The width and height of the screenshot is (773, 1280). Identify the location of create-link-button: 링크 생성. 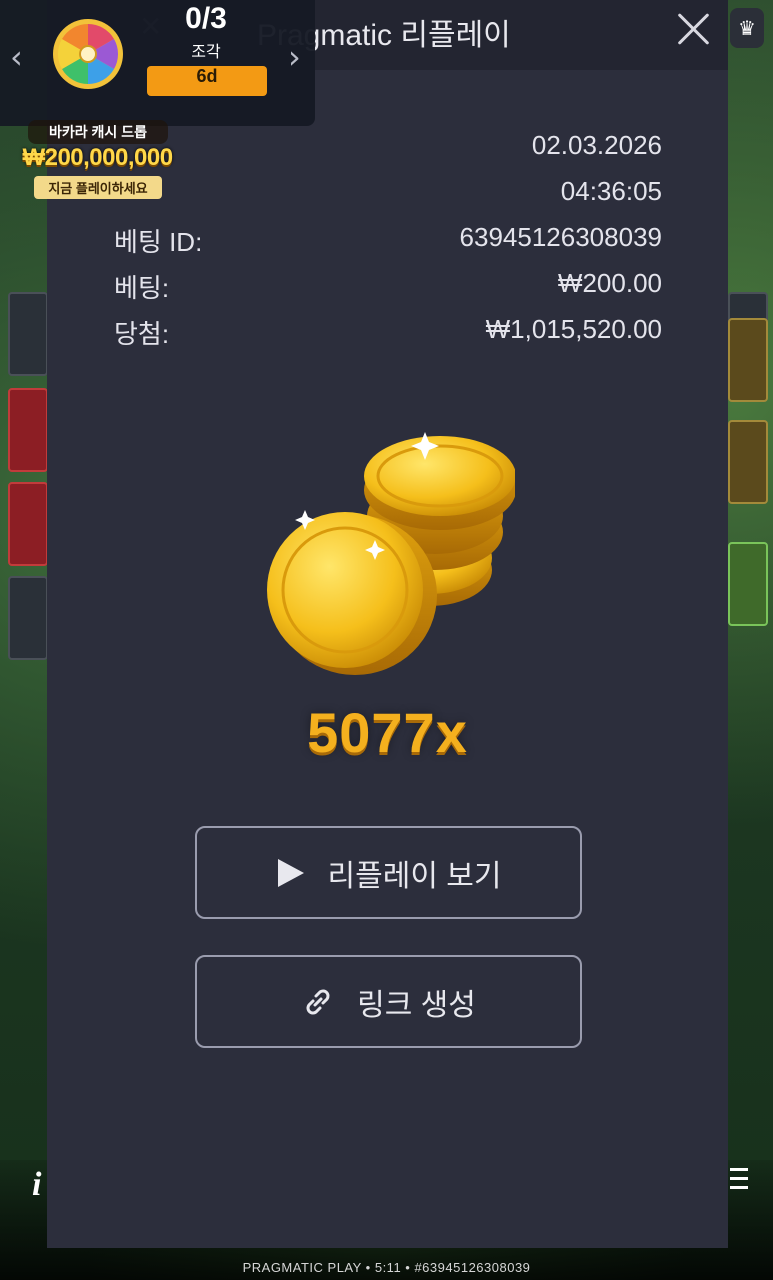
(388, 1001).